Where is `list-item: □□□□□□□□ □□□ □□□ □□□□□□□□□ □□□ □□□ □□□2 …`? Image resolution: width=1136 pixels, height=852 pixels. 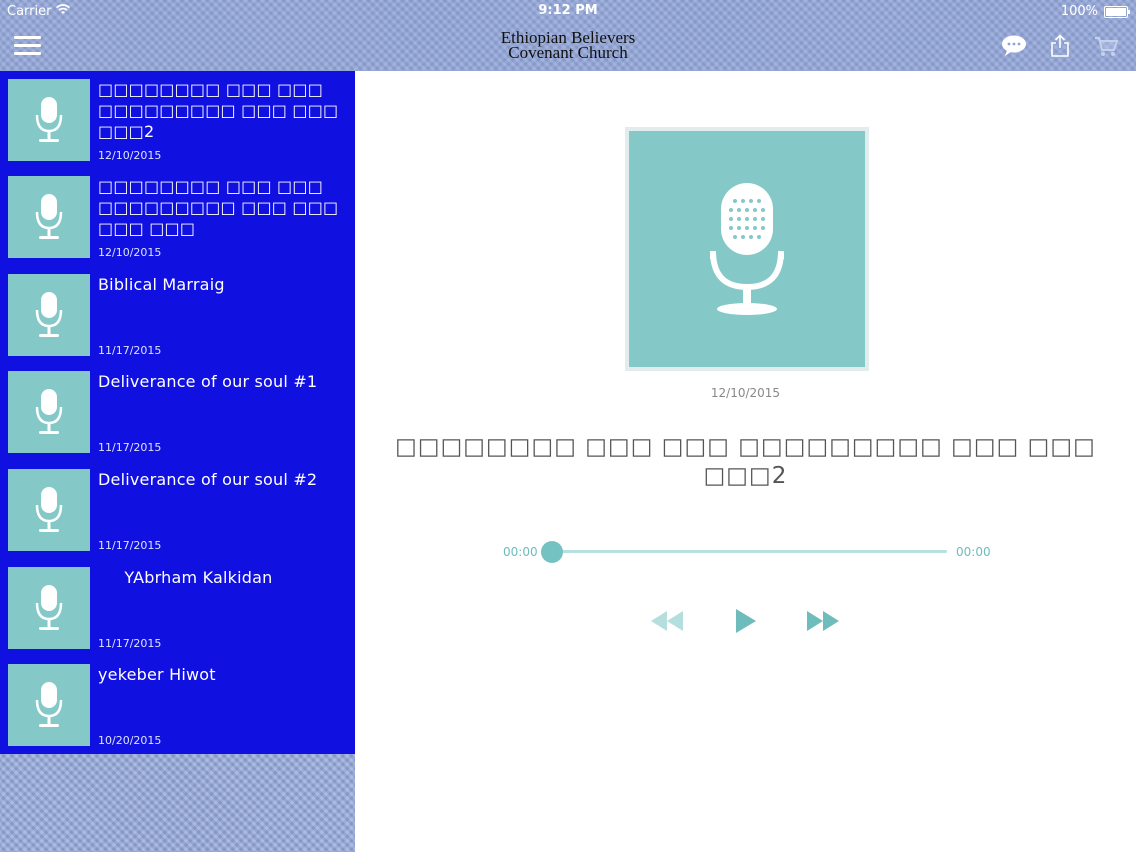
list-item: □□□□□□□□ □□□ □□□ □□□□□□□□□ □□□ □□□ □□□2 … is located at coordinates (177, 119).